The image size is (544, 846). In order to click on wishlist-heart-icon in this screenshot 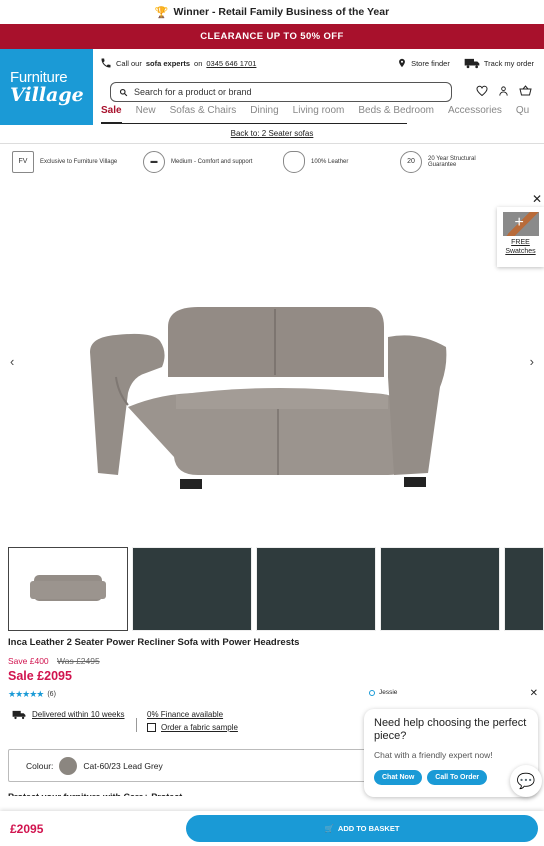, I will do `click(481, 90)`.